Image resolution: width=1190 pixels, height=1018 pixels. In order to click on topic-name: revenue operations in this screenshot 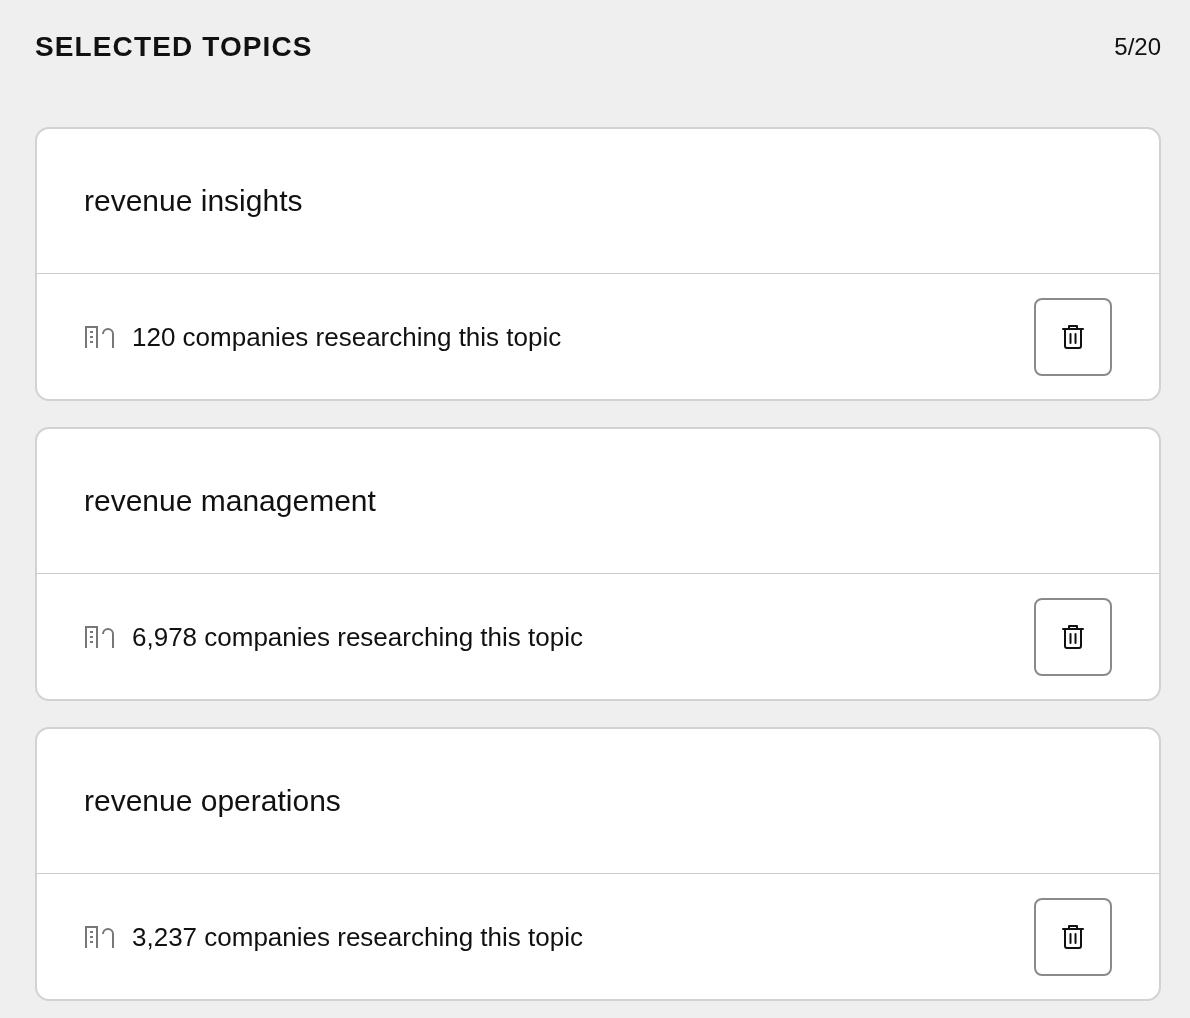, I will do `click(212, 801)`.